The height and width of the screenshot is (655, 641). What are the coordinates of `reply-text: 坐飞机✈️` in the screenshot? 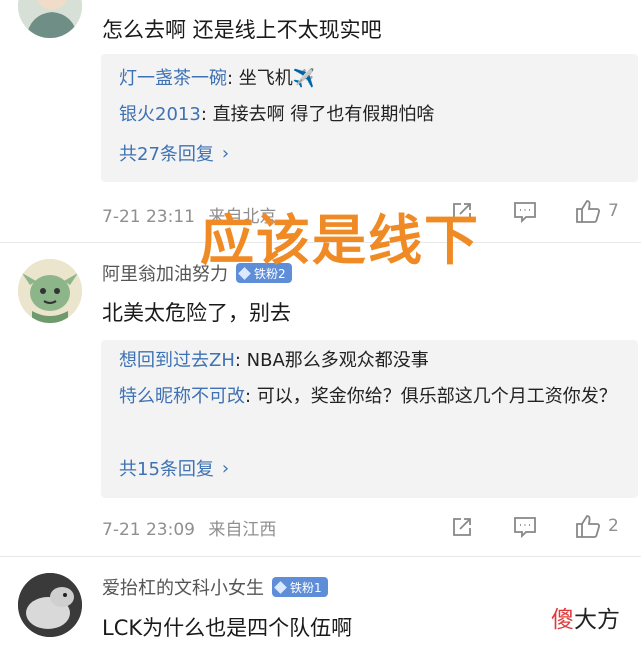 It's located at (277, 78).